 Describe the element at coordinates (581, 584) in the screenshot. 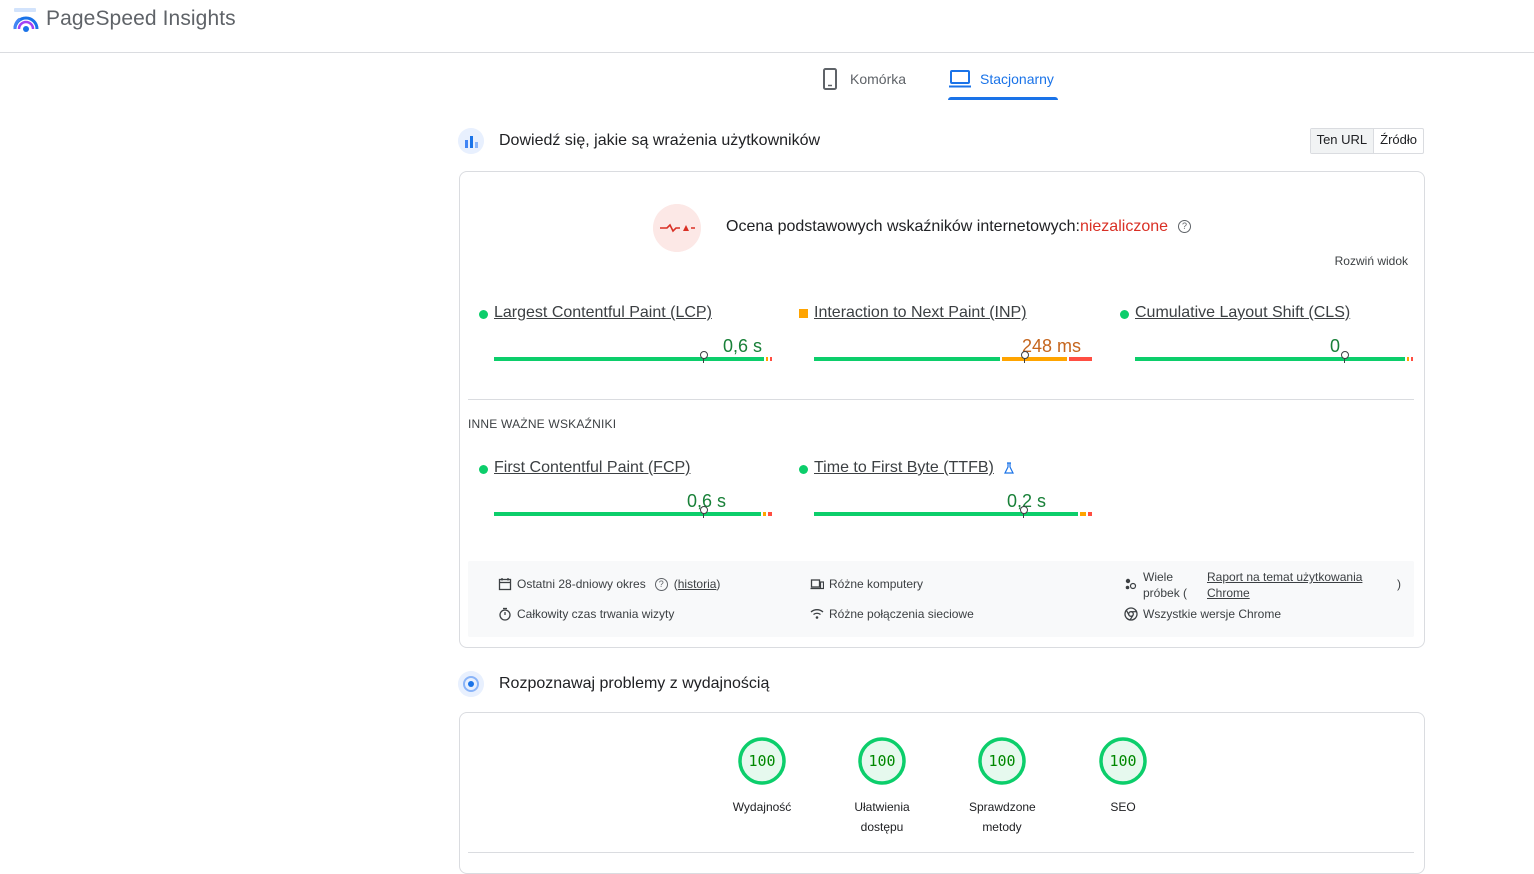

I see `info-period-text: Ostatni 28-dniowy okres` at that location.